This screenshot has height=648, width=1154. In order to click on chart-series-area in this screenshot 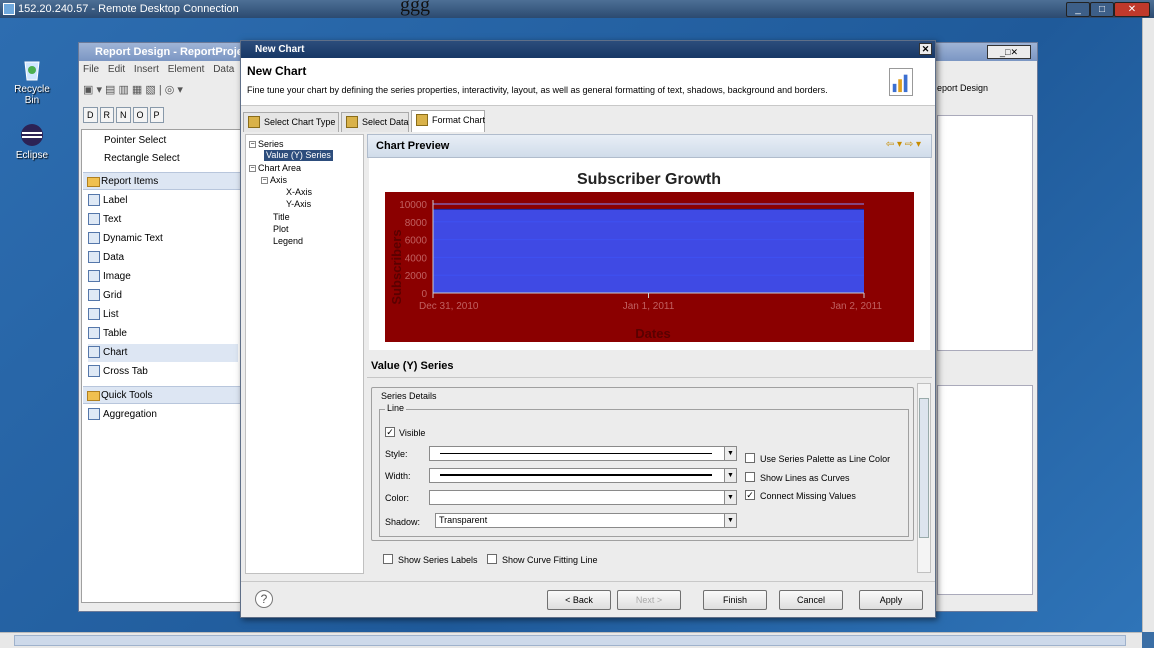, I will do `click(648, 251)`.